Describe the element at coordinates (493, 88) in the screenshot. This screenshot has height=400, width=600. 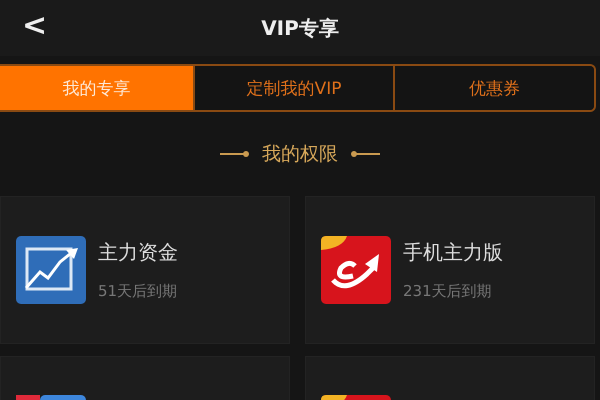
I see `tab: 优惠券` at that location.